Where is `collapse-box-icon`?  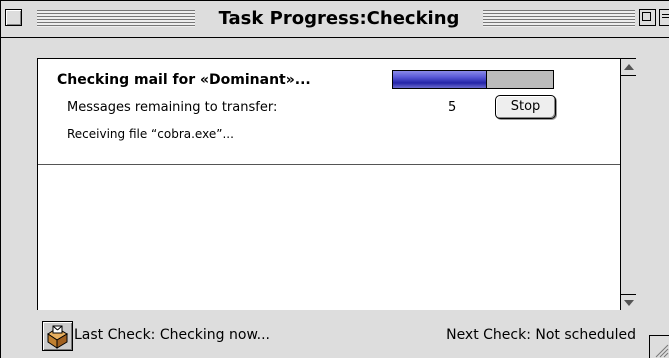
collapse-box-icon is located at coordinates (664, 17).